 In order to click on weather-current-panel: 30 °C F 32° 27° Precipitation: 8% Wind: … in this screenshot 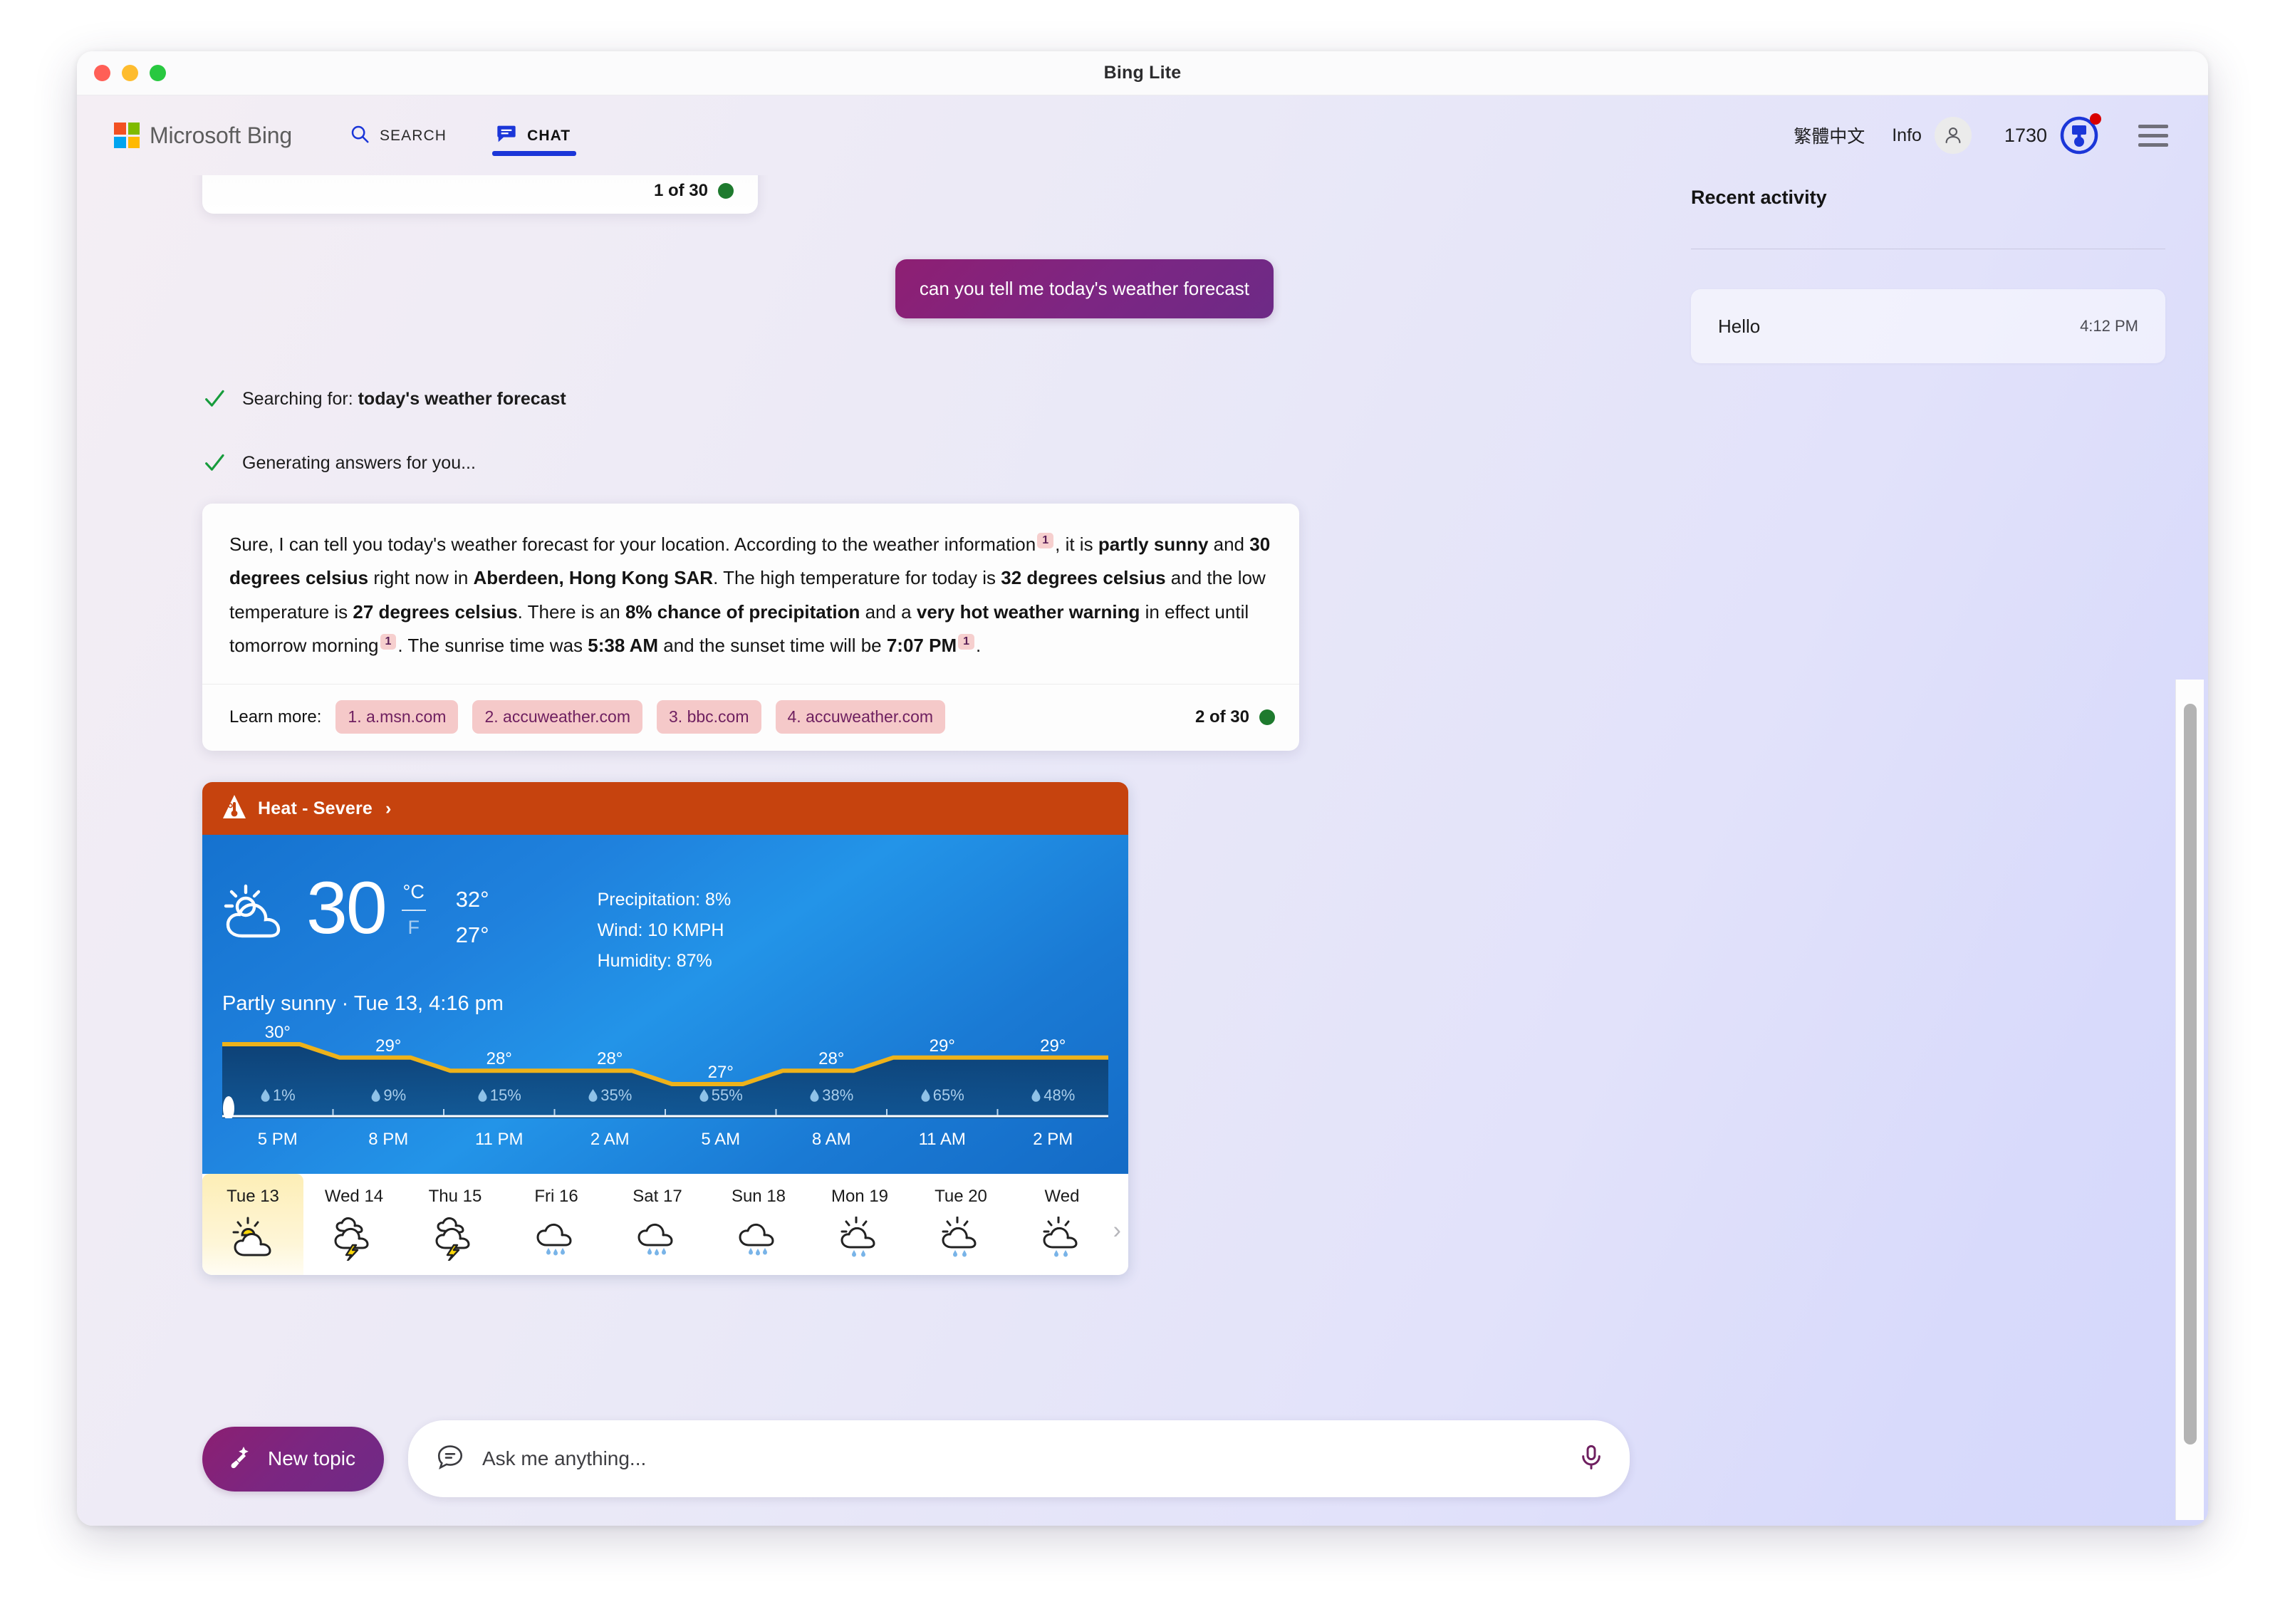, I will do `click(665, 1005)`.